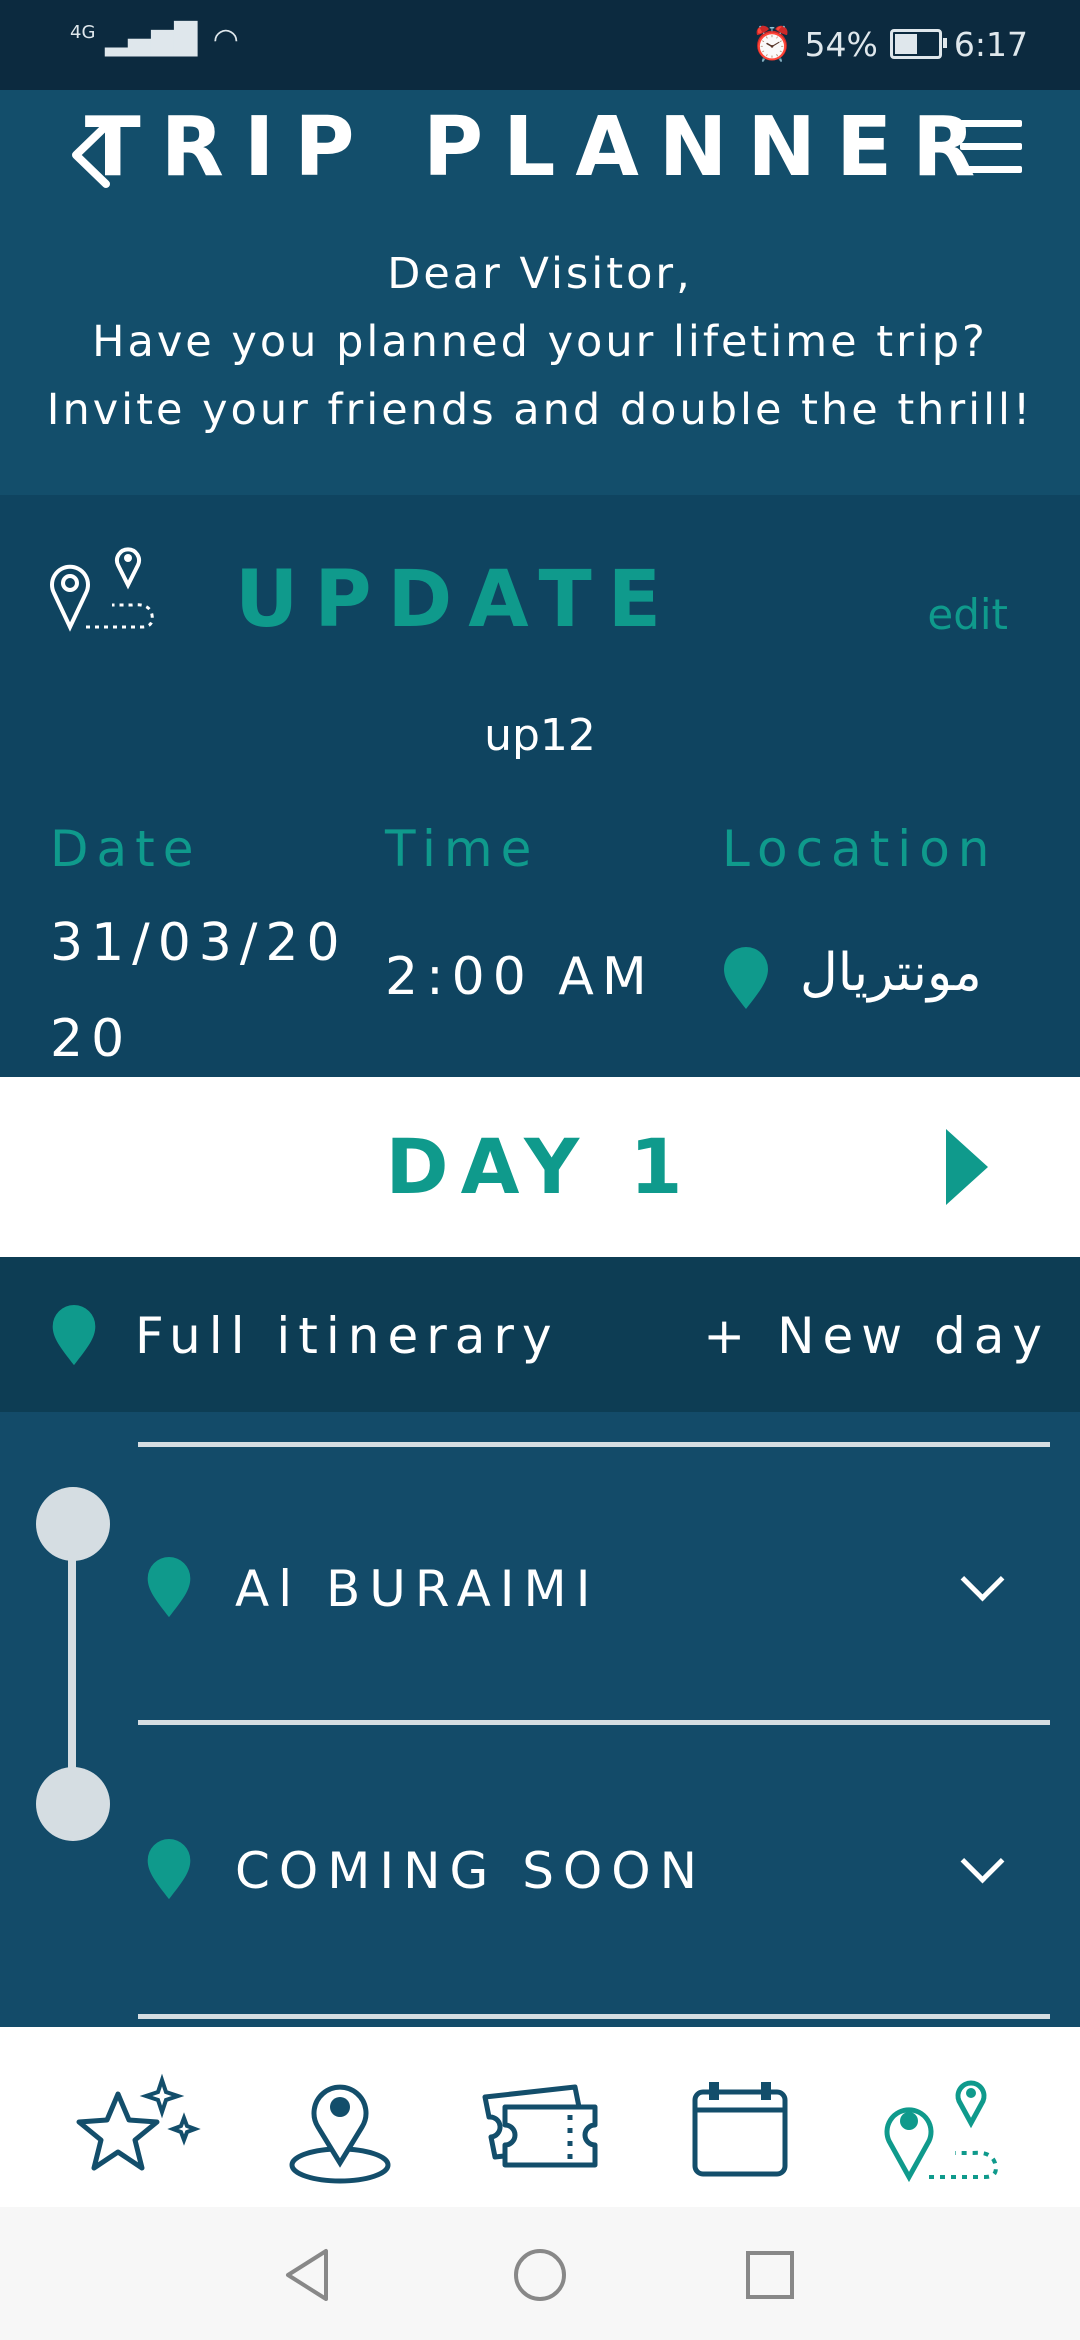 Image resolution: width=1080 pixels, height=2340 pixels. I want to click on star-sparkle-icon, so click(138, 2122).